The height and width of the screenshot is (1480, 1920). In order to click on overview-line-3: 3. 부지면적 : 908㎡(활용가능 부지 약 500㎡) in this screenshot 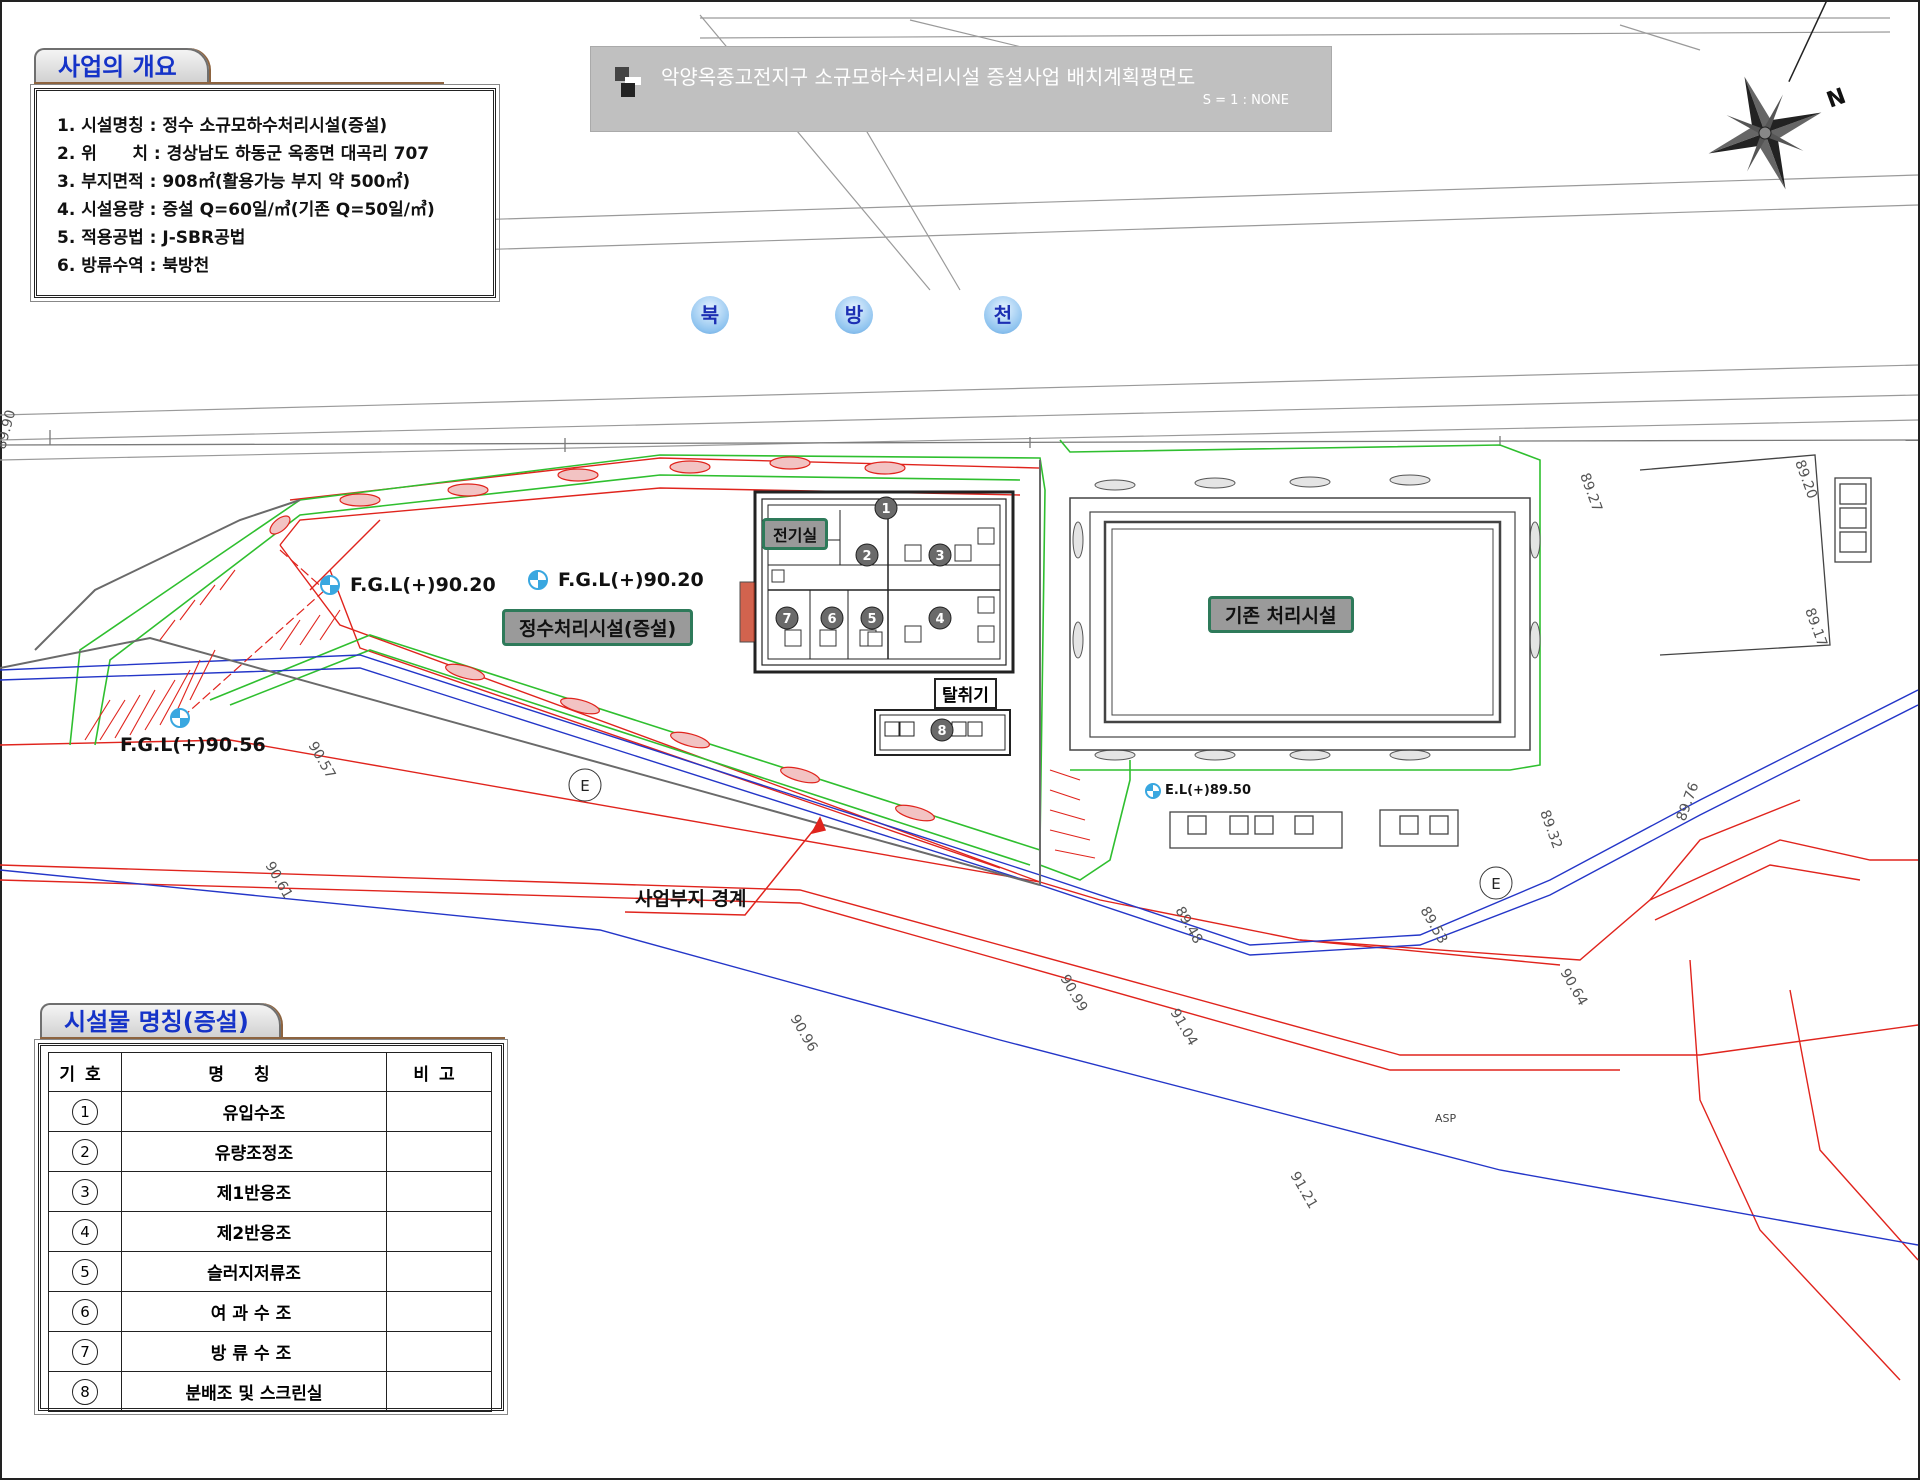, I will do `click(234, 182)`.